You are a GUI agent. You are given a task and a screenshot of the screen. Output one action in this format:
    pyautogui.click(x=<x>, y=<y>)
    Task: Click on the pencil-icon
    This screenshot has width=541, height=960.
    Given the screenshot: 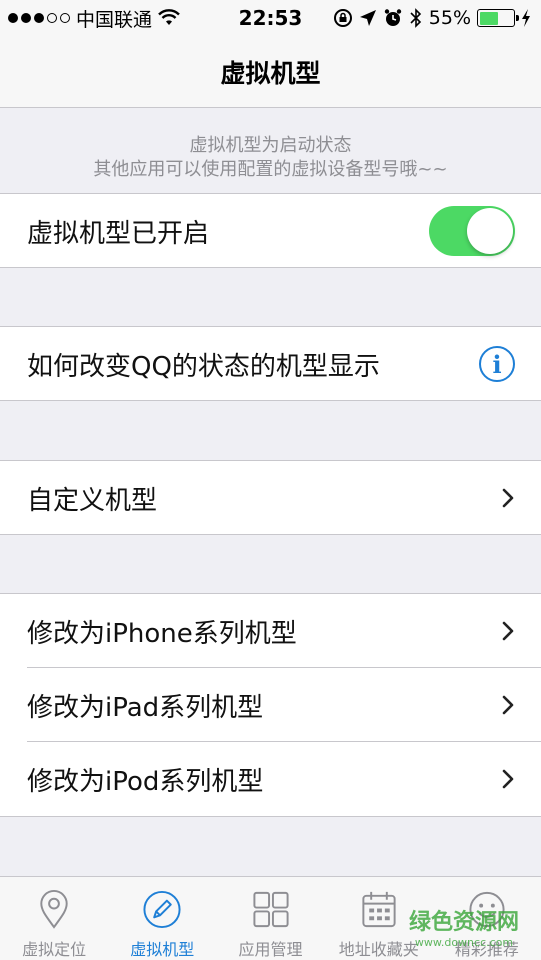 What is the action you would take?
    pyautogui.click(x=162, y=909)
    